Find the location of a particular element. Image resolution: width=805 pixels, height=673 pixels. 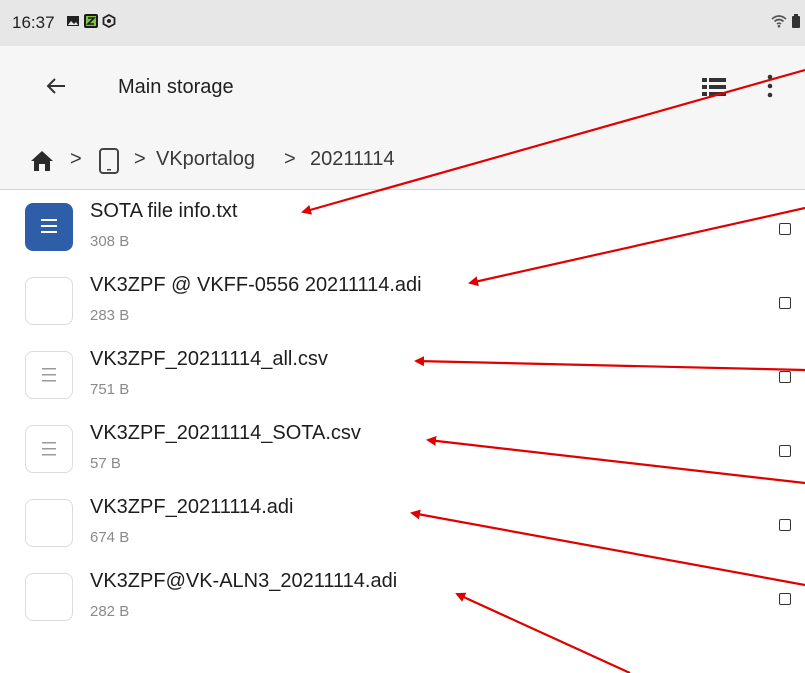

file-row: VK3ZPF @ VKFF-0556 20211114.adi 283 B is located at coordinates (402, 301).